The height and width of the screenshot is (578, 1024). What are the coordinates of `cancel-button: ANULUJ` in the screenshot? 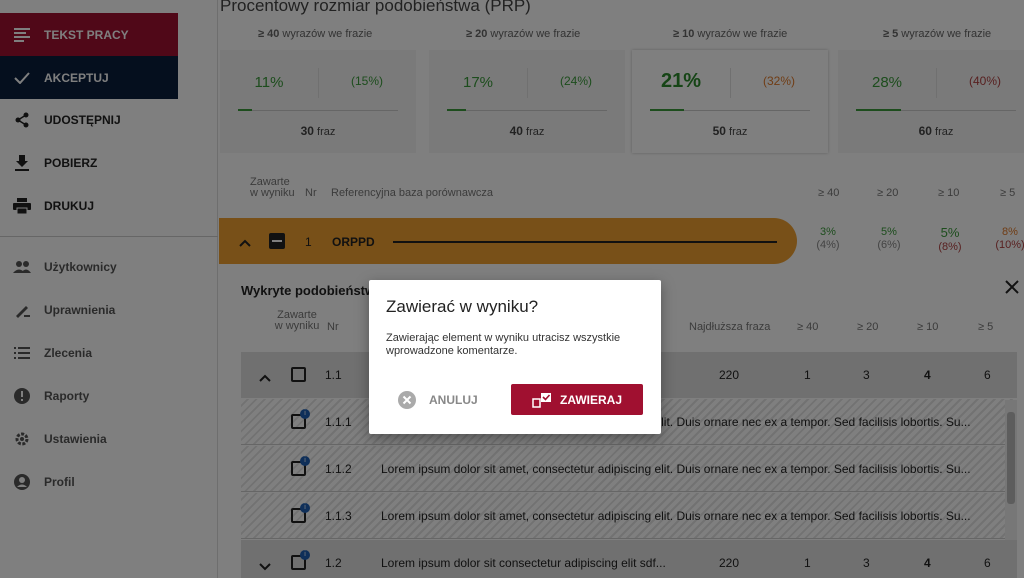 It's located at (438, 400).